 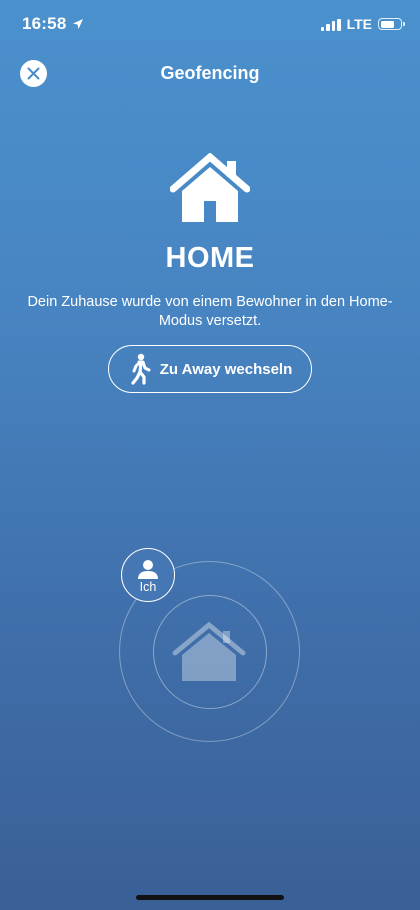 I want to click on geofence-house-icon, so click(x=209, y=651).